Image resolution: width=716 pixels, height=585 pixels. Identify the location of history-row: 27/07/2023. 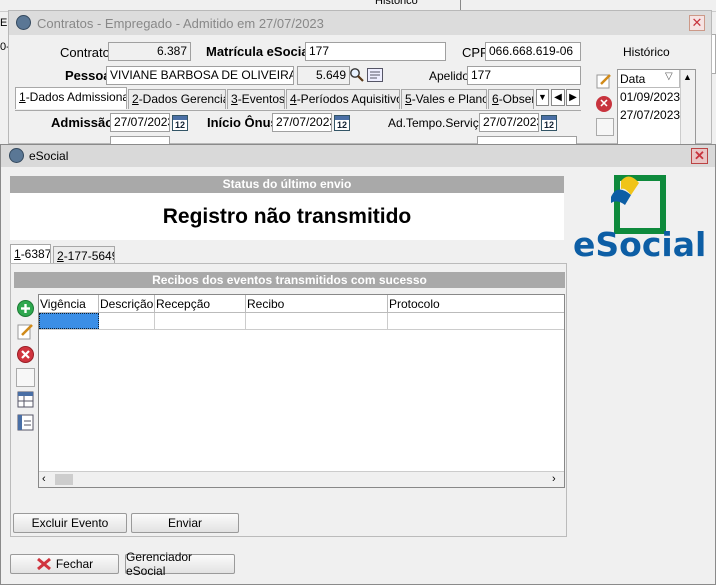
(650, 116).